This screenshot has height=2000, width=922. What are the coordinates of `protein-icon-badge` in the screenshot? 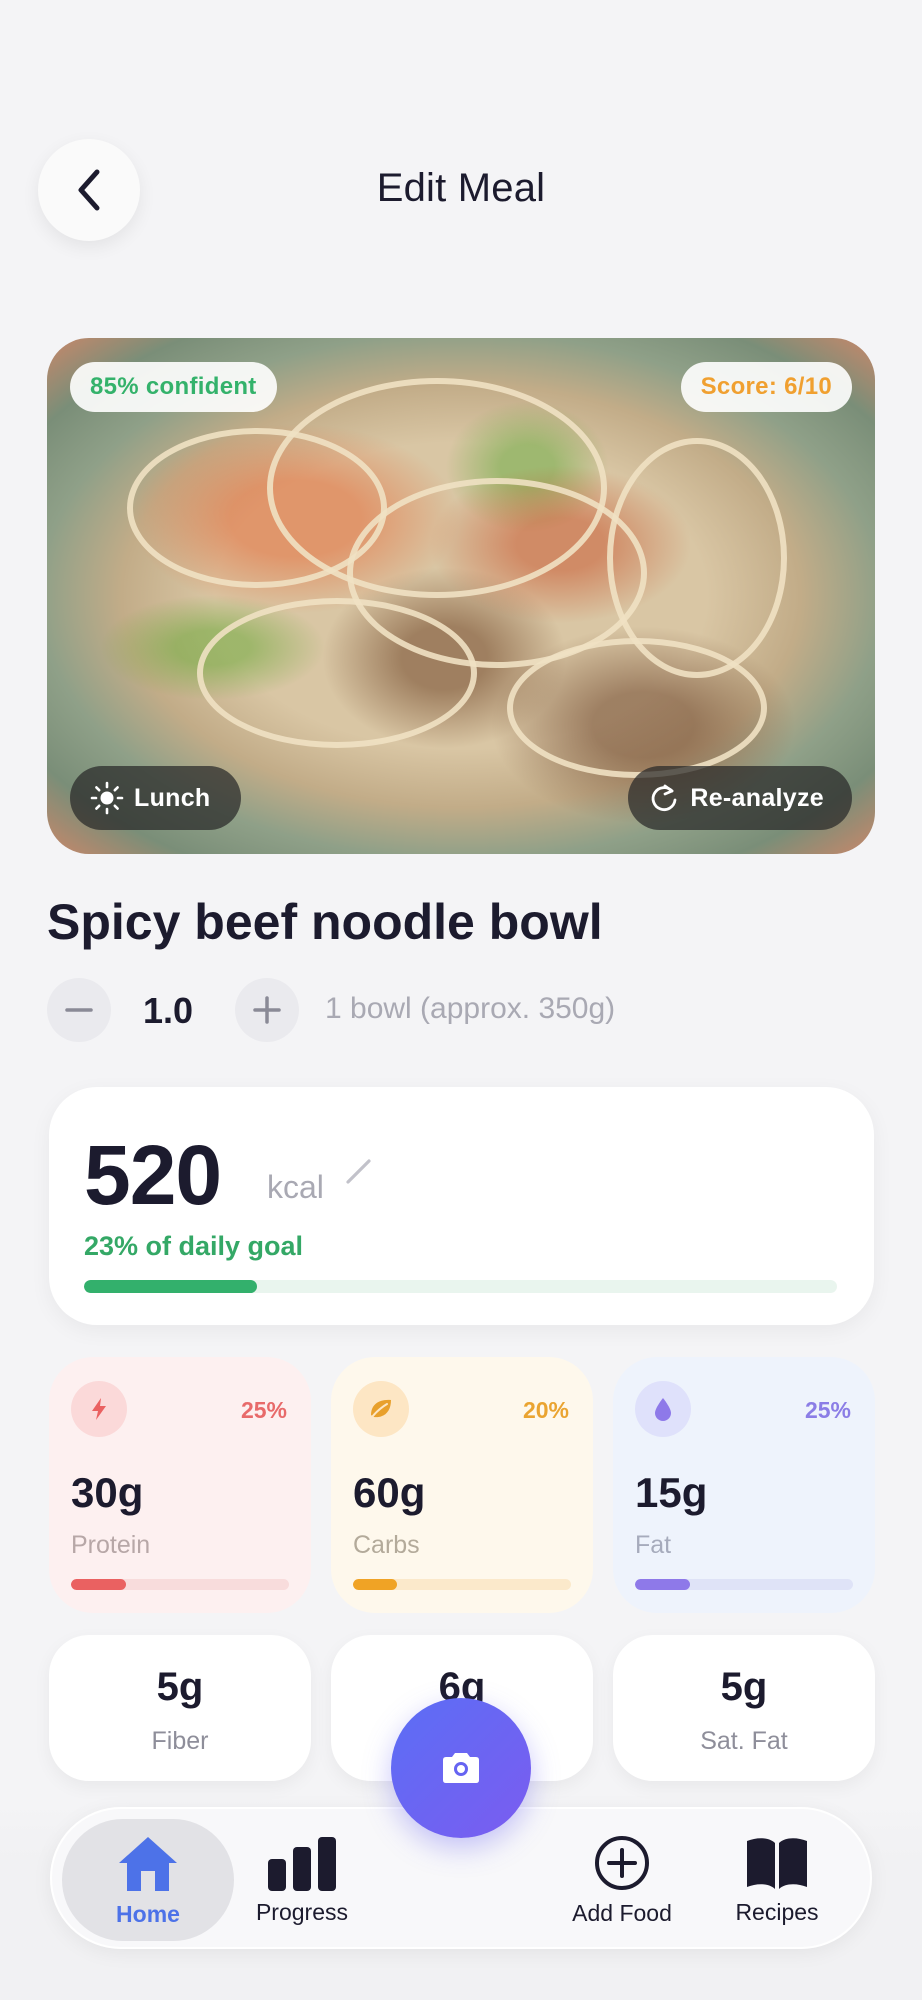 It's located at (99, 1409).